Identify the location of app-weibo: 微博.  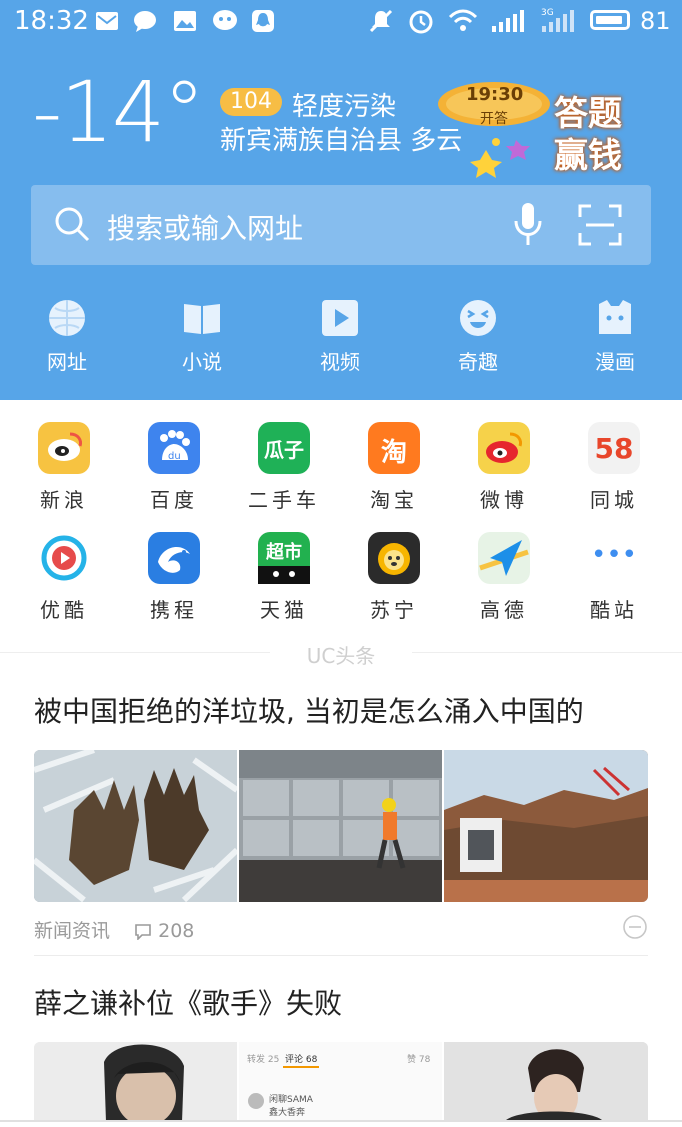
(504, 467).